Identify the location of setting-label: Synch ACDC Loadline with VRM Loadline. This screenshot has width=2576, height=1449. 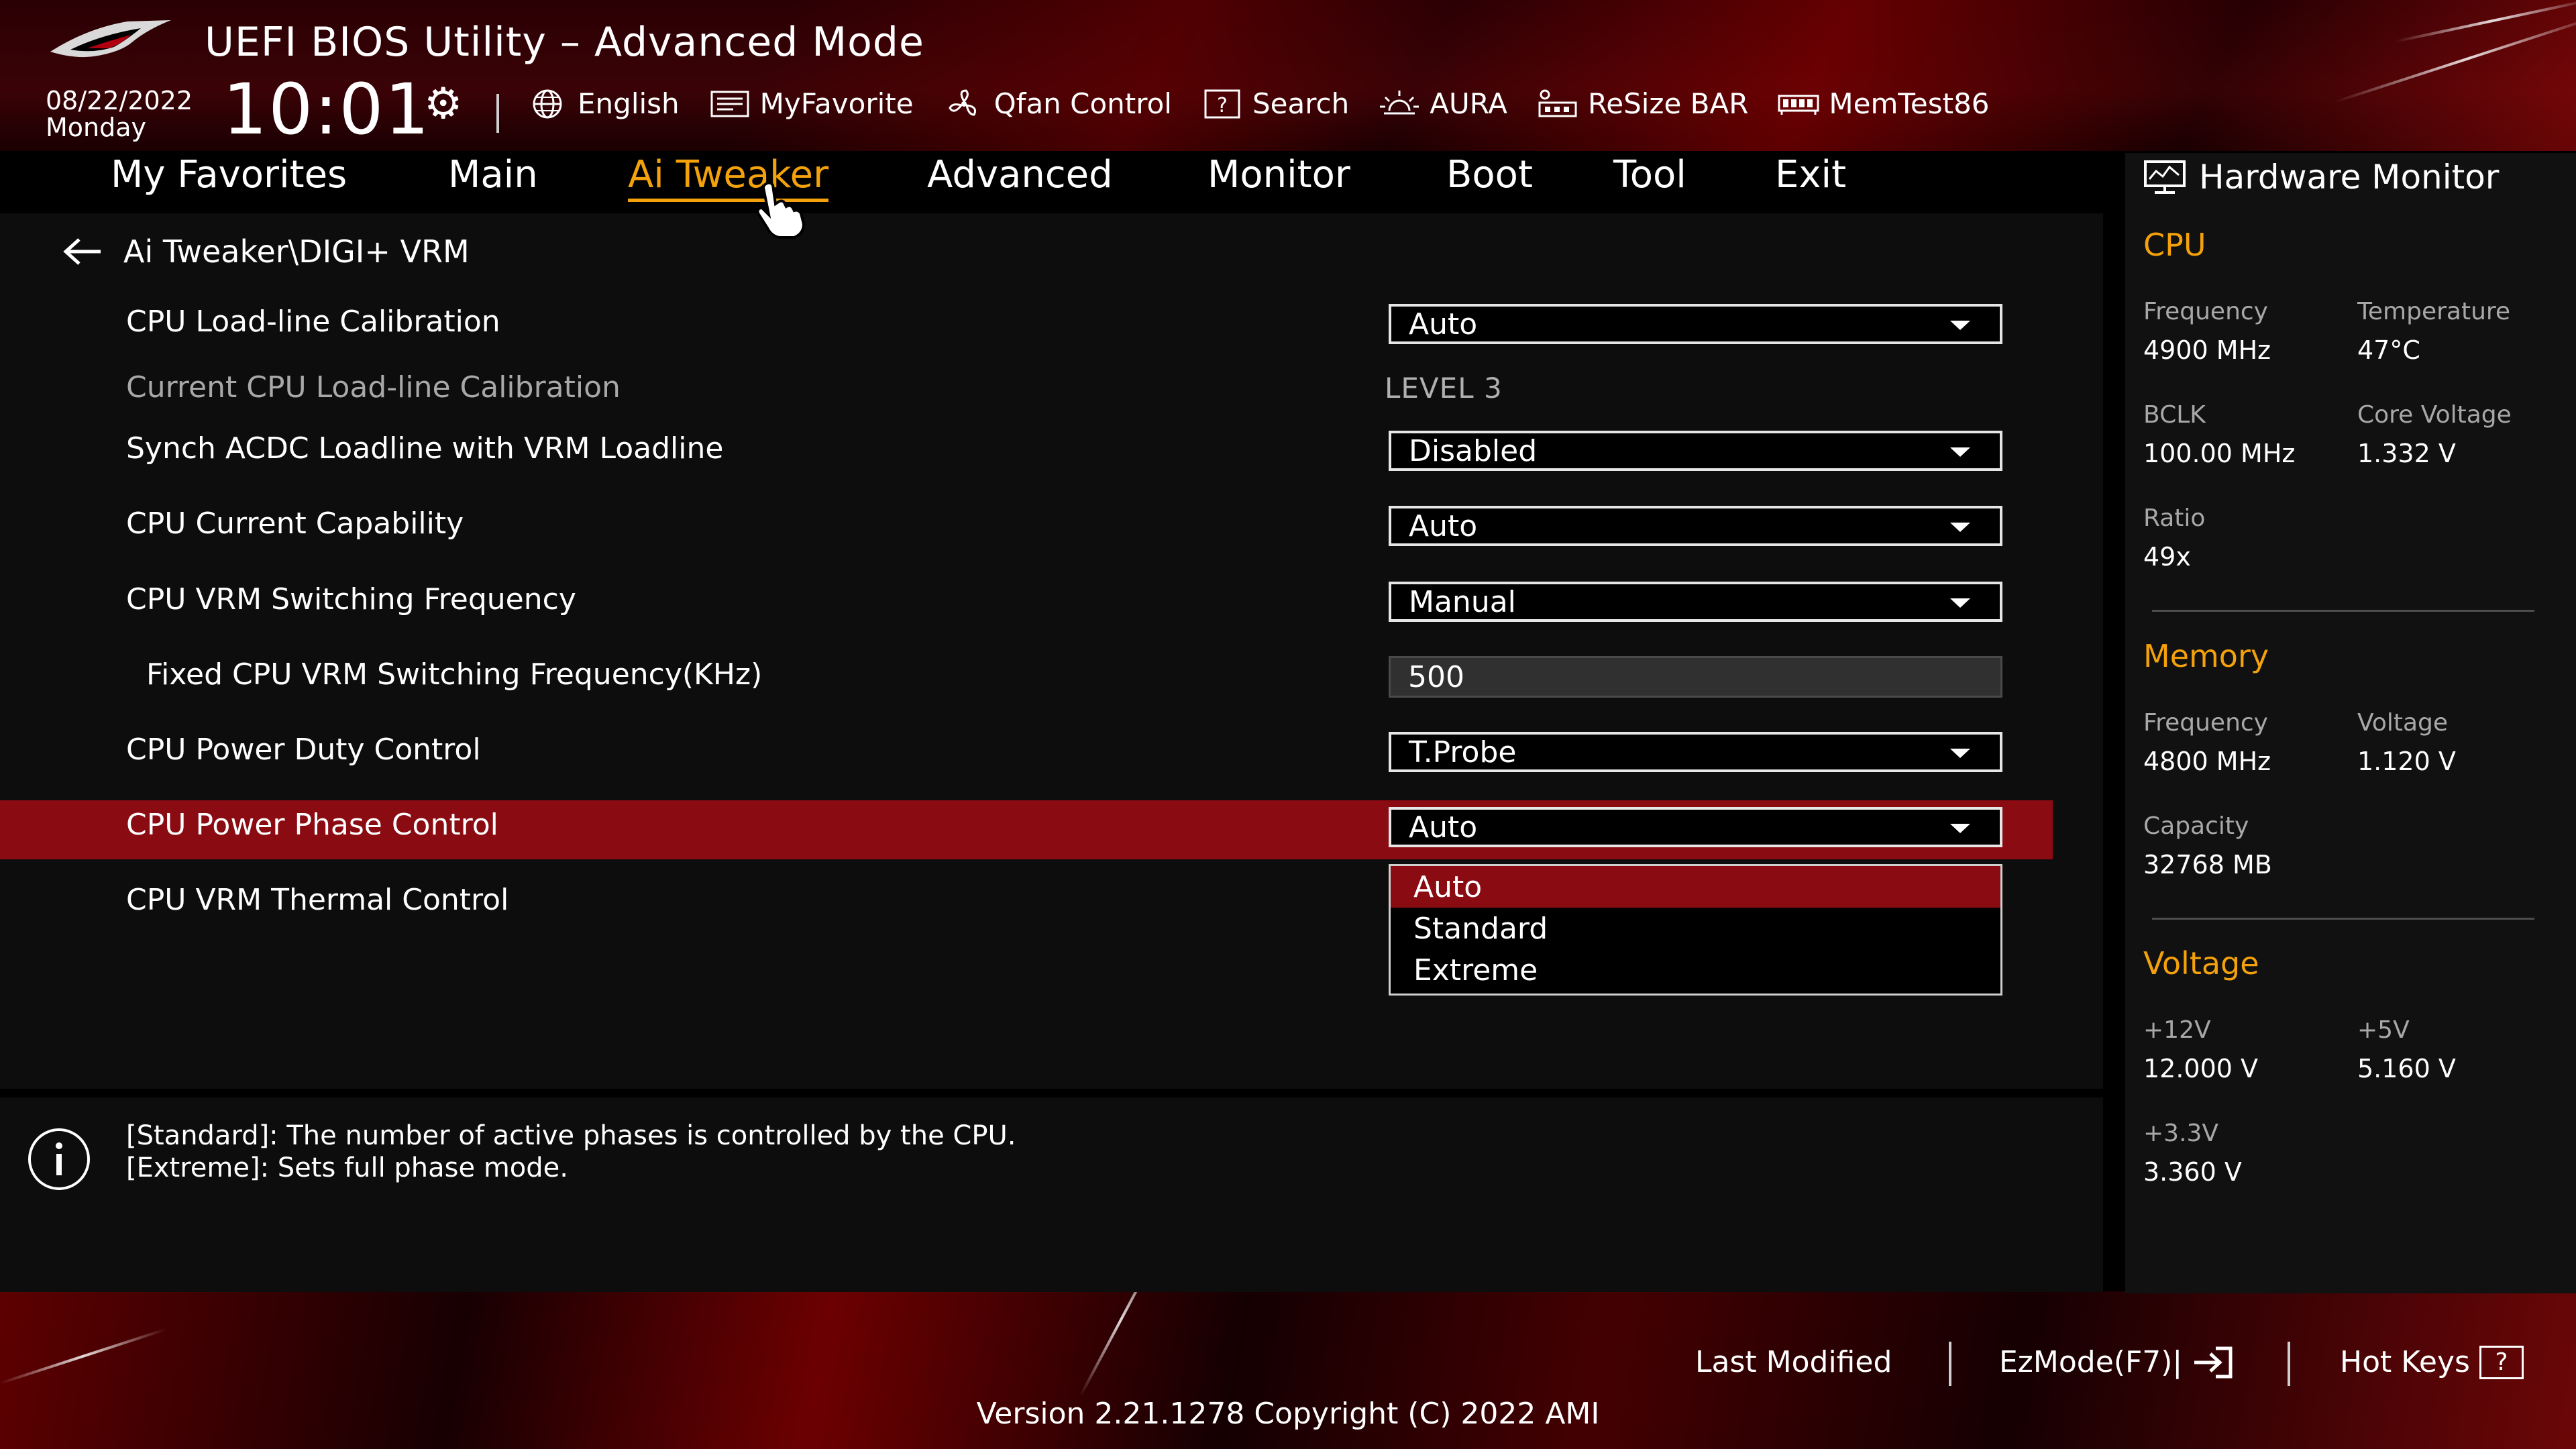
(424, 448).